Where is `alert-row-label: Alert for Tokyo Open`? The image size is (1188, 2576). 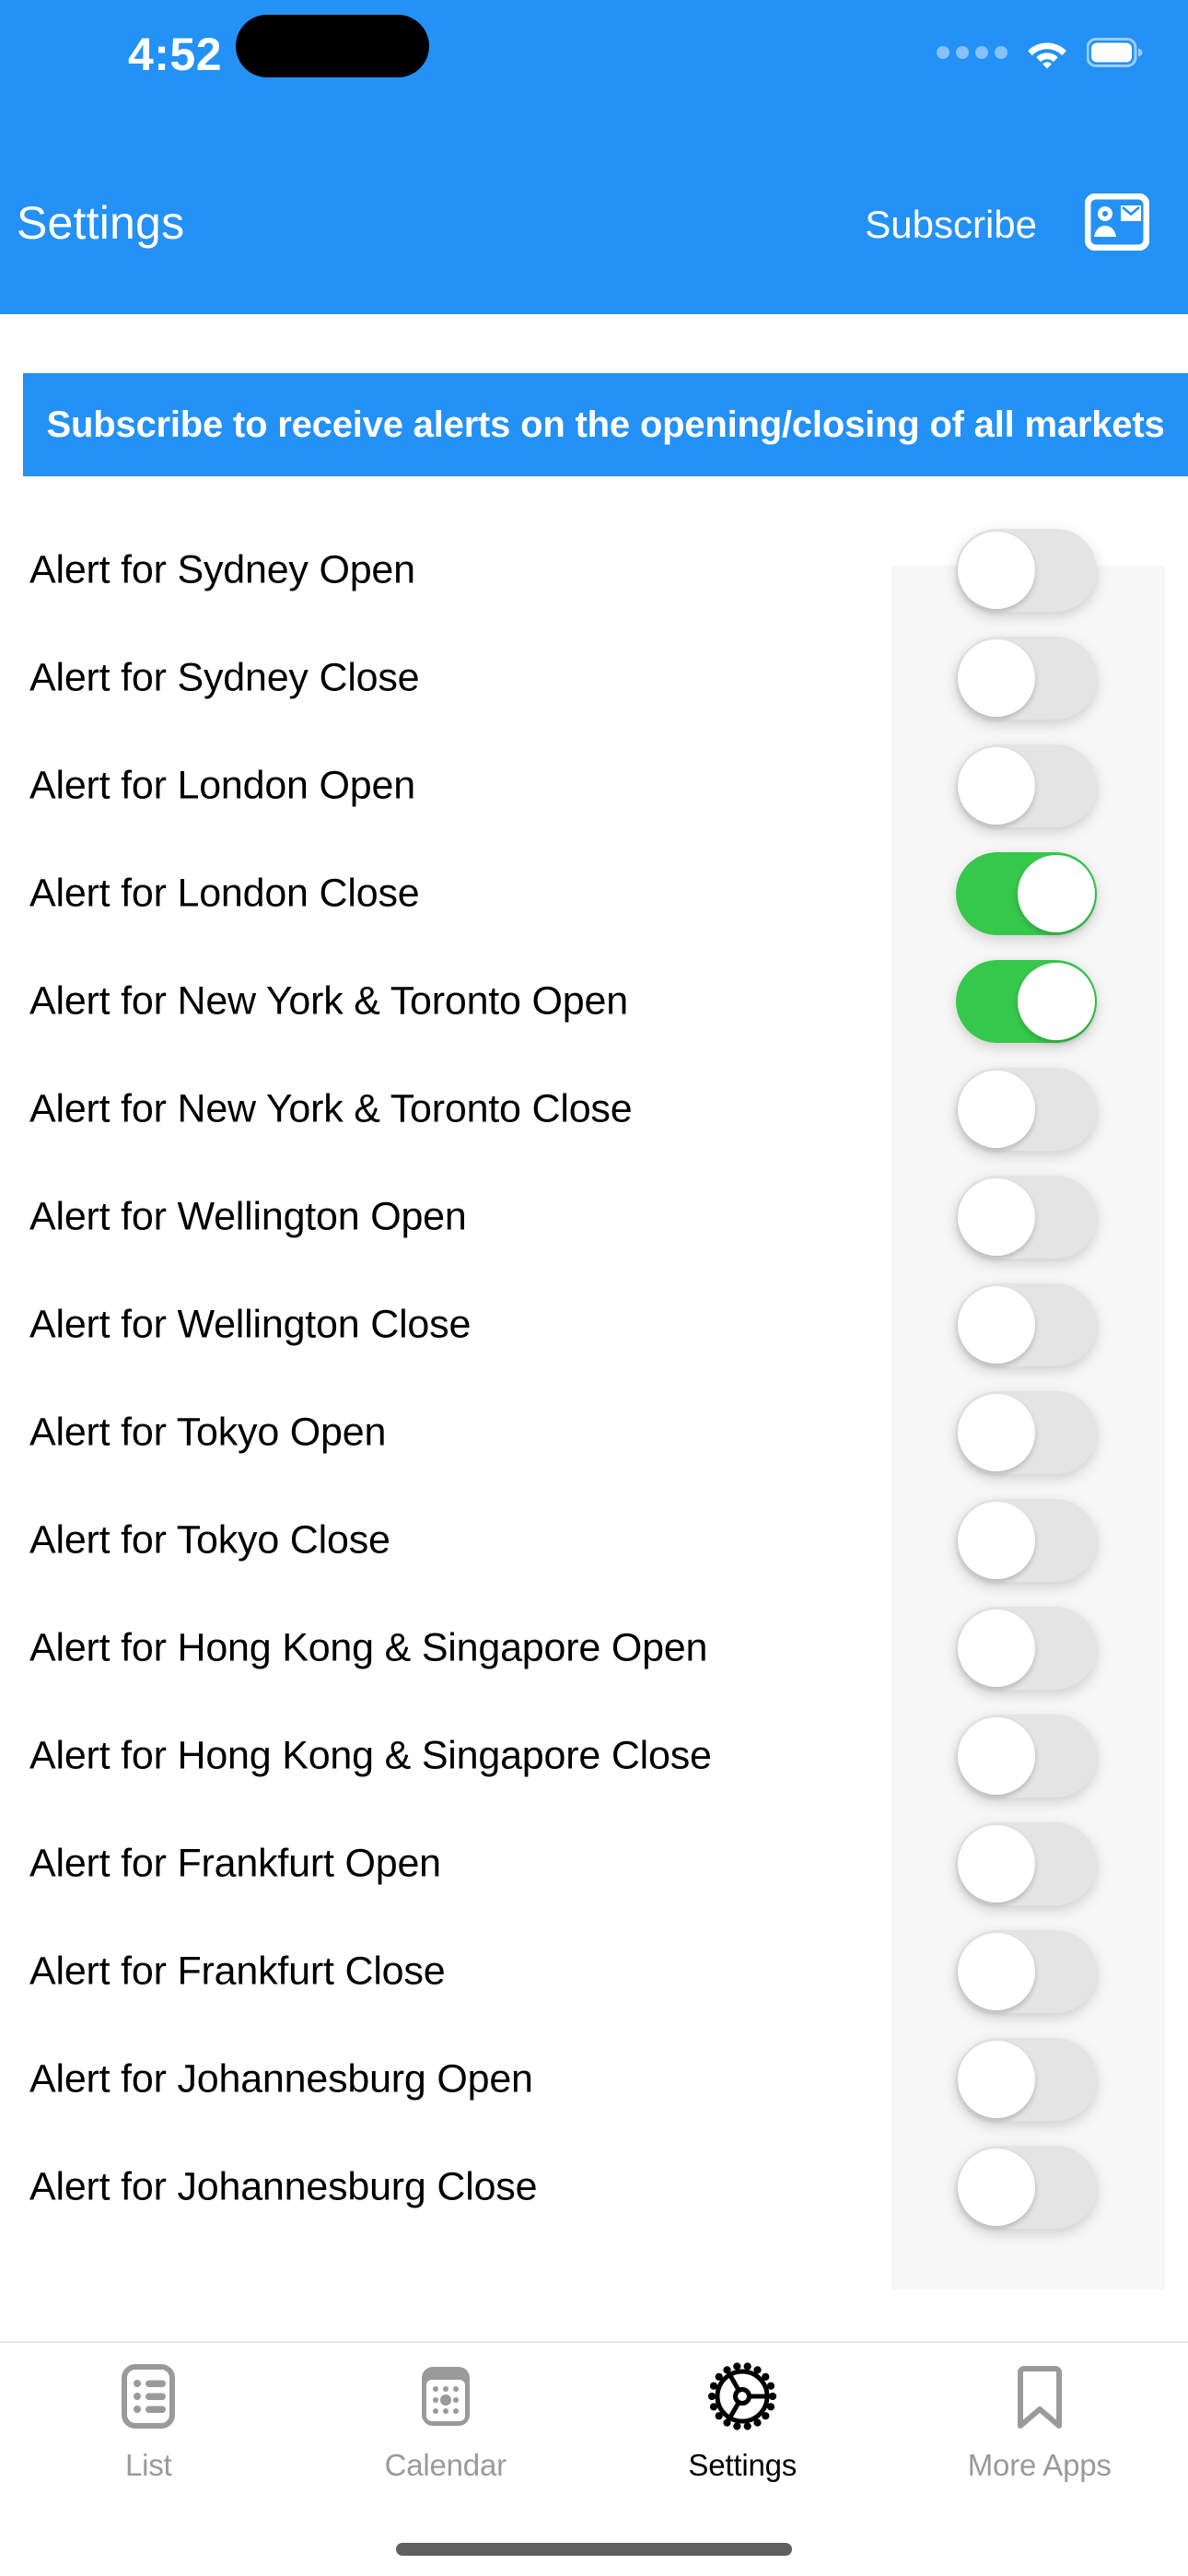 alert-row-label: Alert for Tokyo Open is located at coordinates (208, 1432).